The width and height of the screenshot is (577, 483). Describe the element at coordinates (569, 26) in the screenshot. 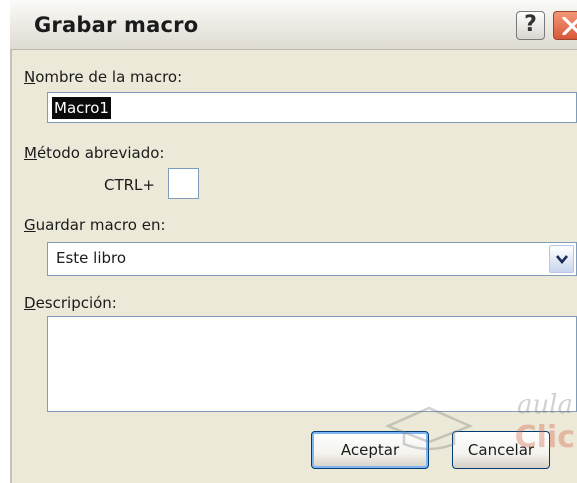

I see `close-x-icon` at that location.